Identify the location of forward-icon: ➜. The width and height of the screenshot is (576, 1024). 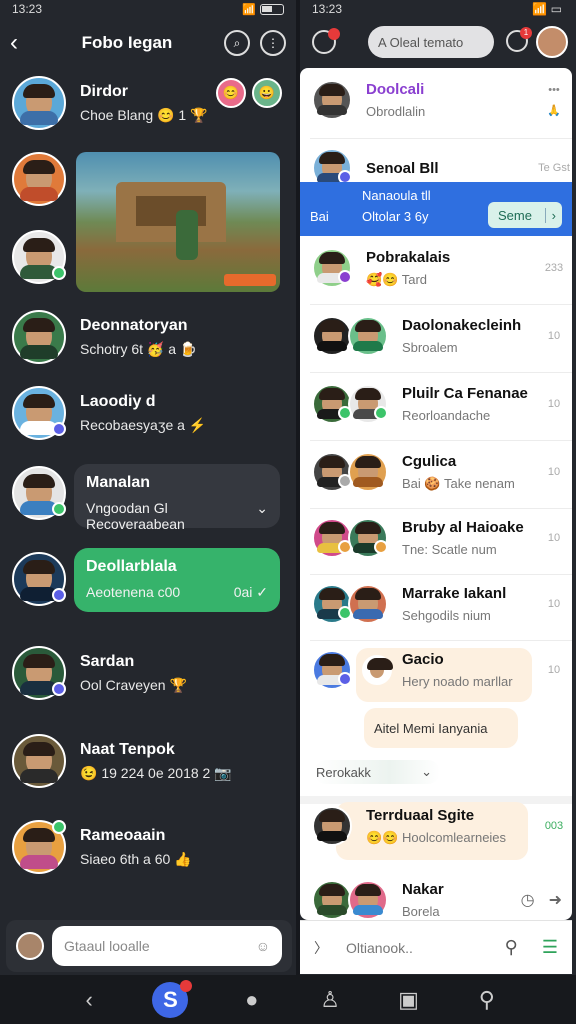
(555, 900).